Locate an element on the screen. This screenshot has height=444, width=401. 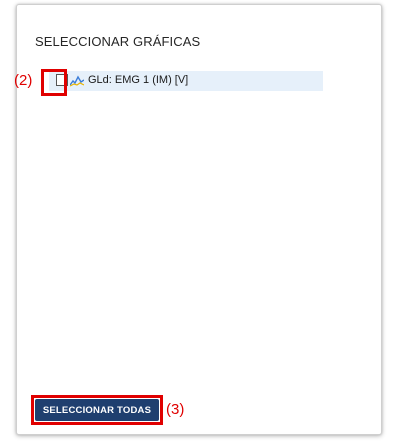
select-all-button: SELECCIONAR TODAS is located at coordinates (97, 410).